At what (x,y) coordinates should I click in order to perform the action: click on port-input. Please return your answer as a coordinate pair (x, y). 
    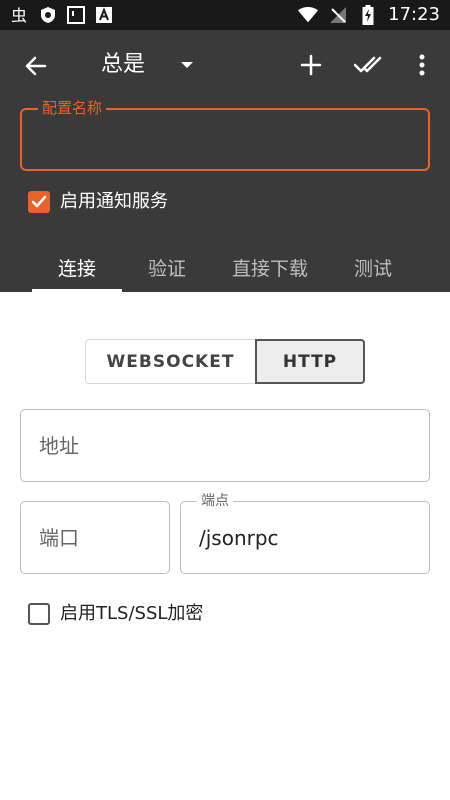
    Looking at the image, I should click on (98, 537).